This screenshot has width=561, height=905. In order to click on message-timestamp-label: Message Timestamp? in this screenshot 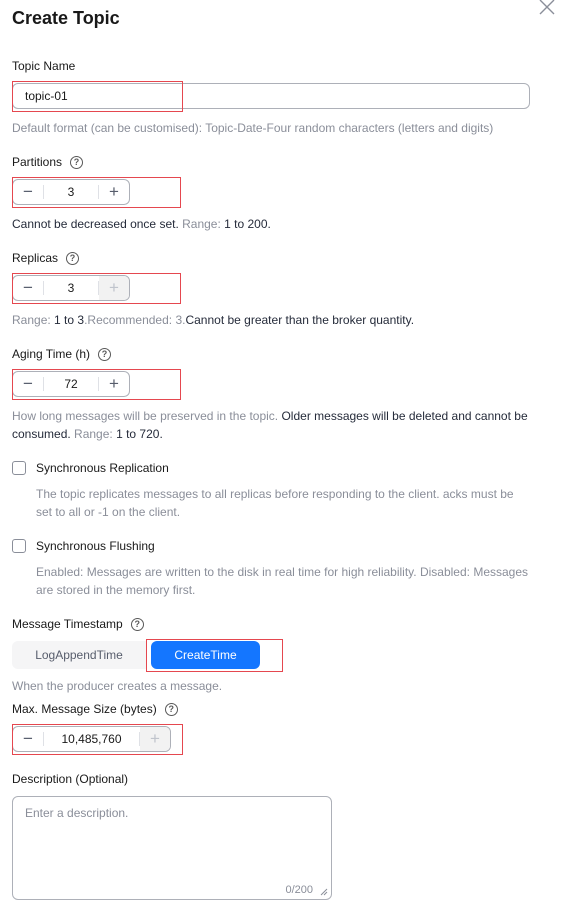, I will do `click(78, 624)`.